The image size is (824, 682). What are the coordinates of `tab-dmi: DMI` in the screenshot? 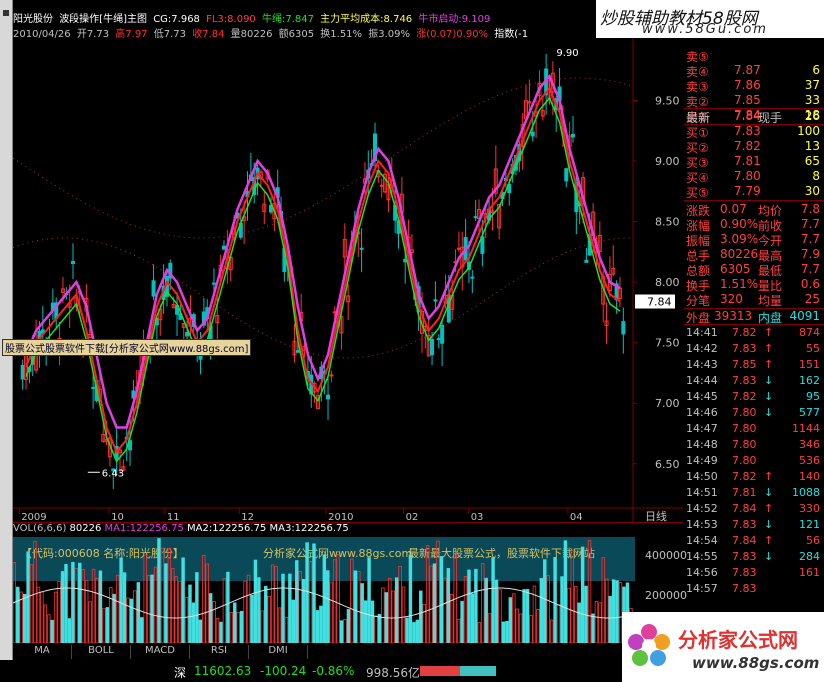 It's located at (278, 652).